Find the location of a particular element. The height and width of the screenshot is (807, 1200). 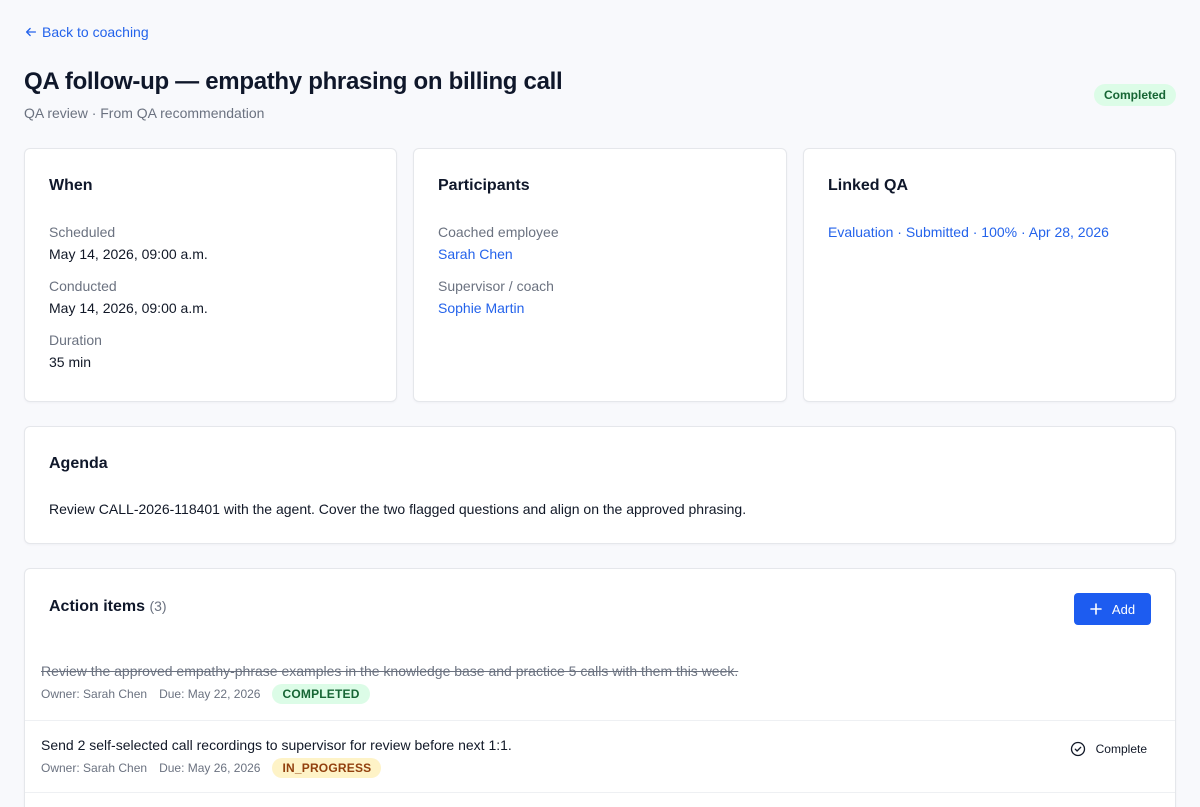

scheduled-label: Scheduled is located at coordinates (82, 232).